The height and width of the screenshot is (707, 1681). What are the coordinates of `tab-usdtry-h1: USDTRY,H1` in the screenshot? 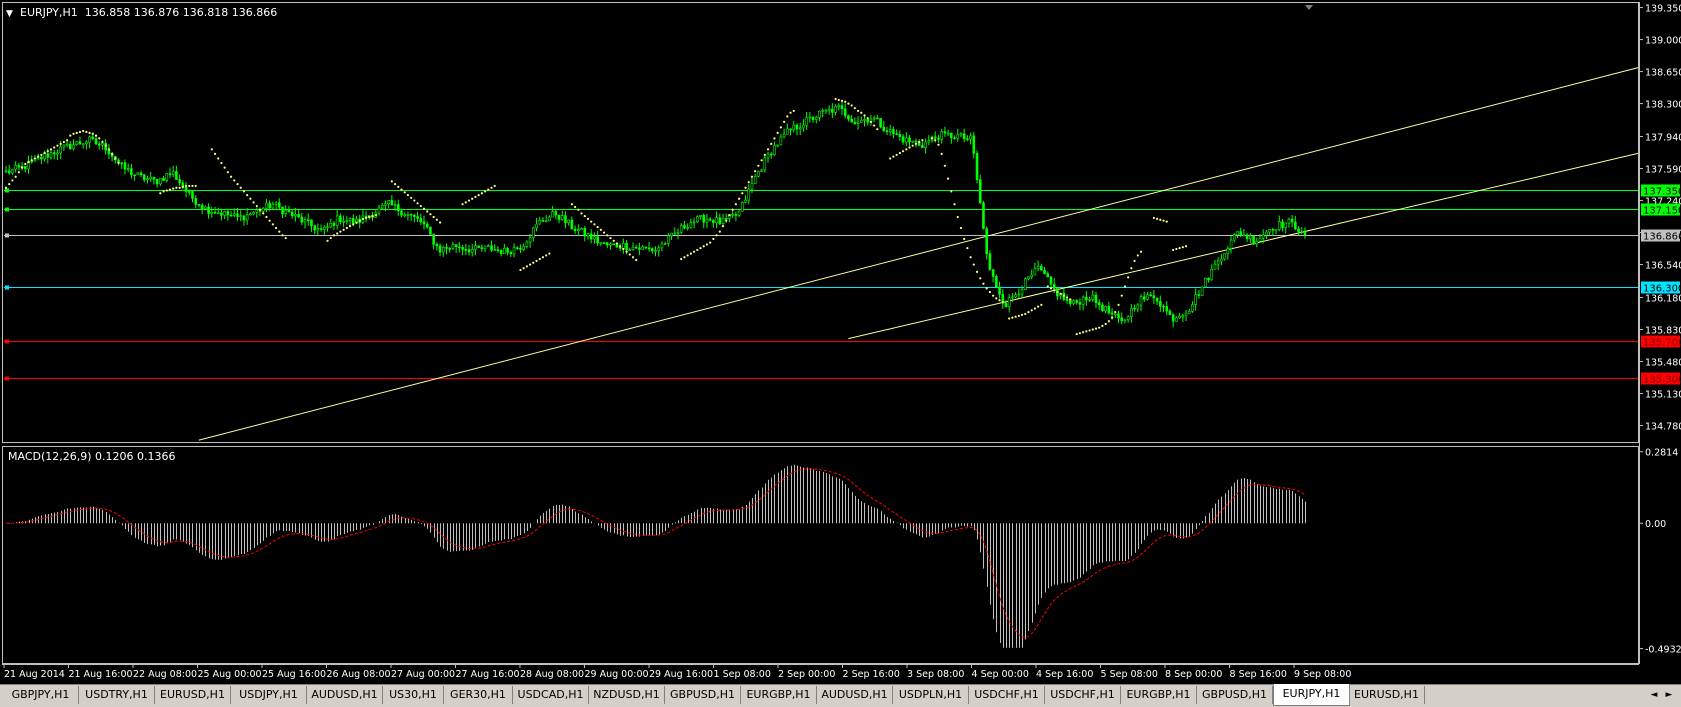 It's located at (117, 695).